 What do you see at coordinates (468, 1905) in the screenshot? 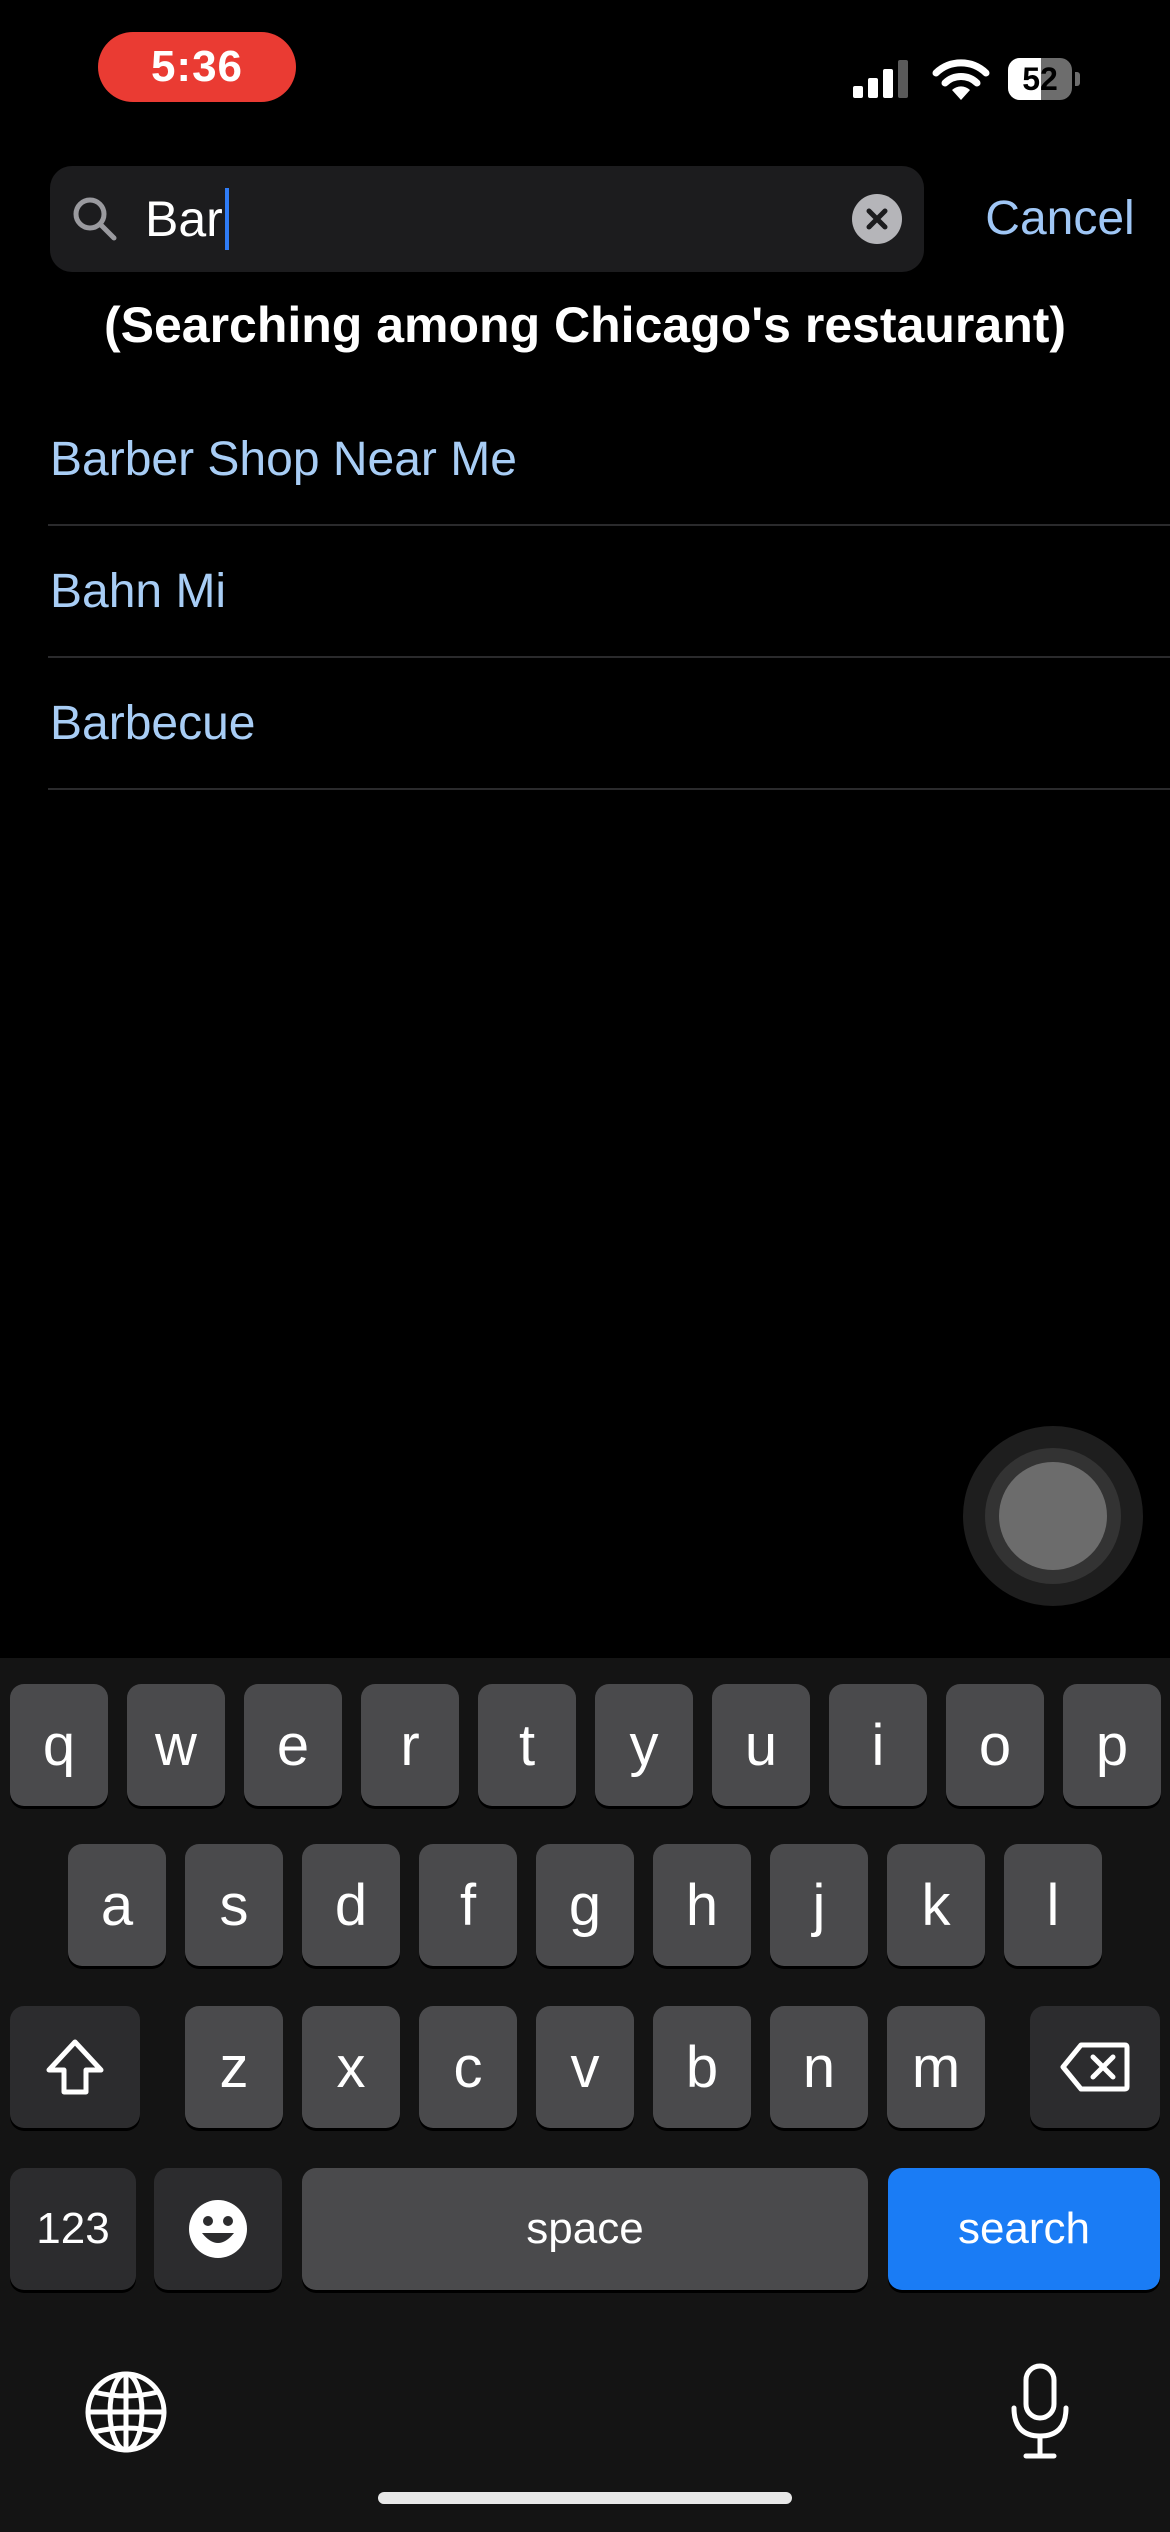
I see `key-f: f` at bounding box center [468, 1905].